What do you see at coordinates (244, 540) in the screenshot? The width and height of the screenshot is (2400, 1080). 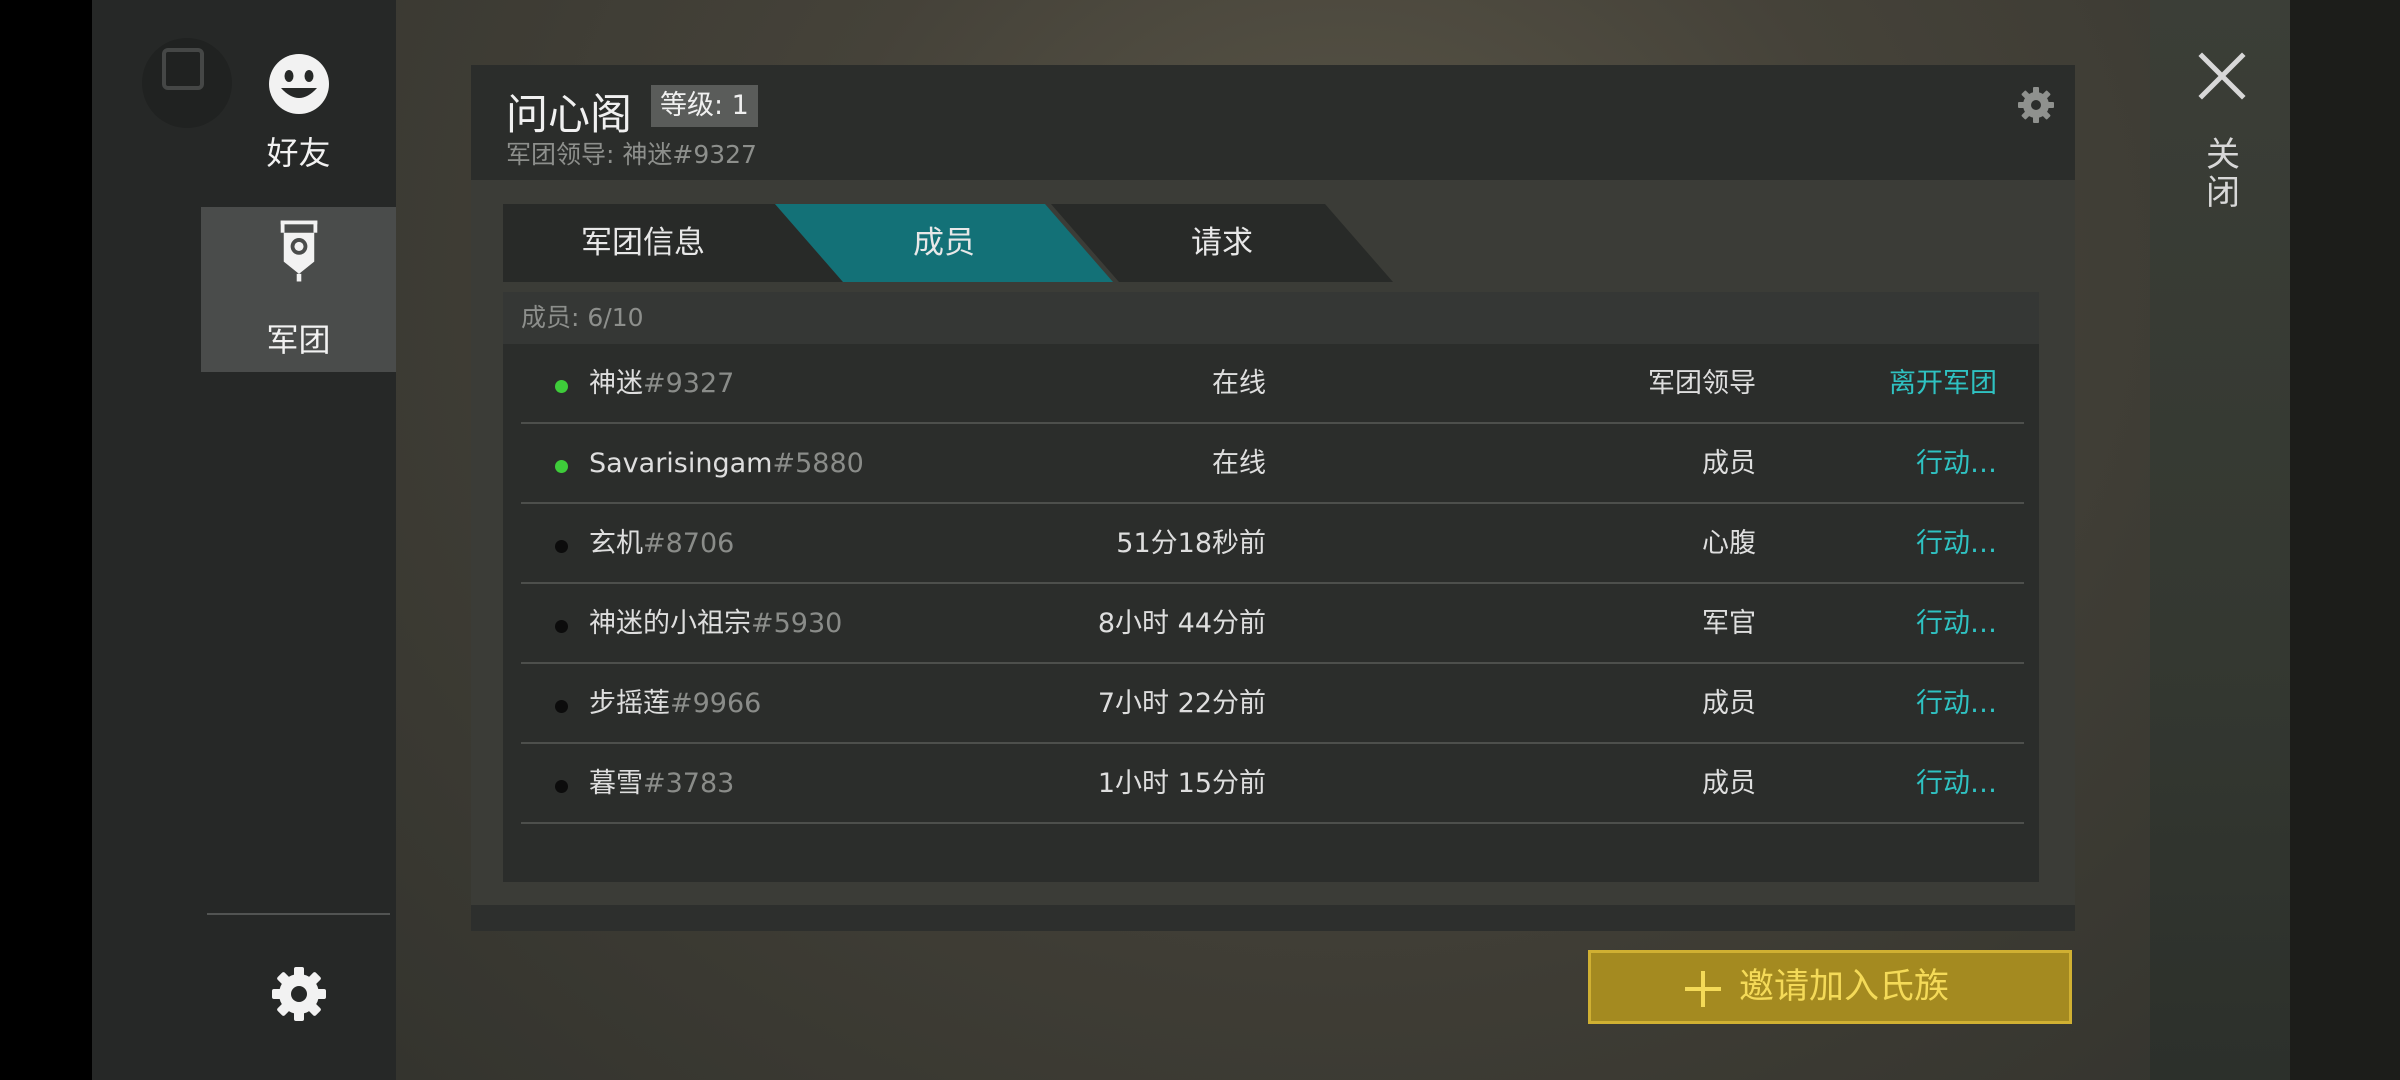 I see `sidebar: 好友 军团` at bounding box center [244, 540].